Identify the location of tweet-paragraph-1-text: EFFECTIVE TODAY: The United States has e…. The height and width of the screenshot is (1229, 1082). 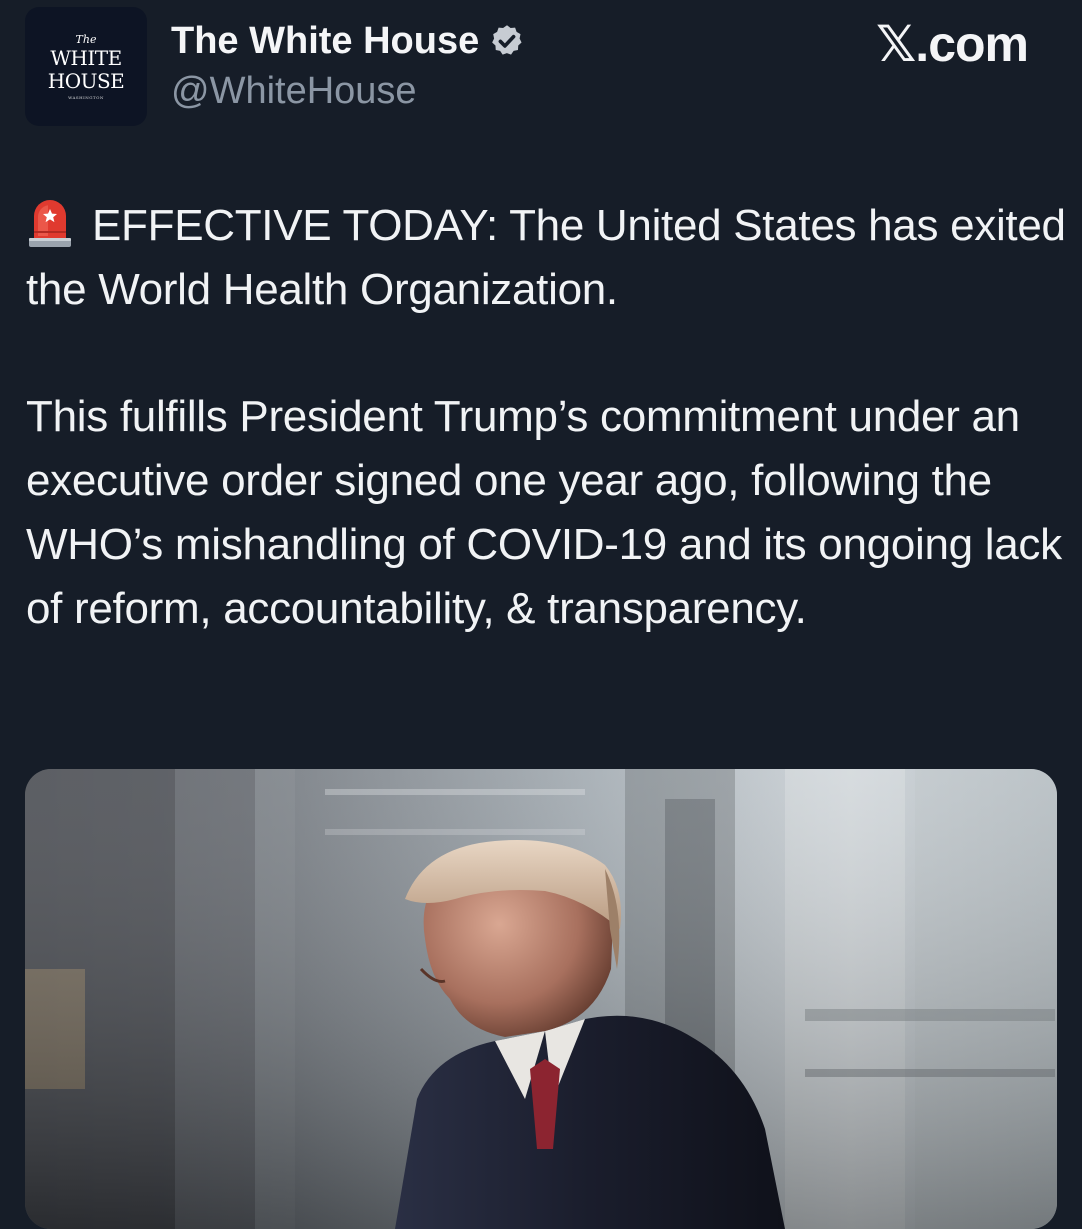
(546, 257).